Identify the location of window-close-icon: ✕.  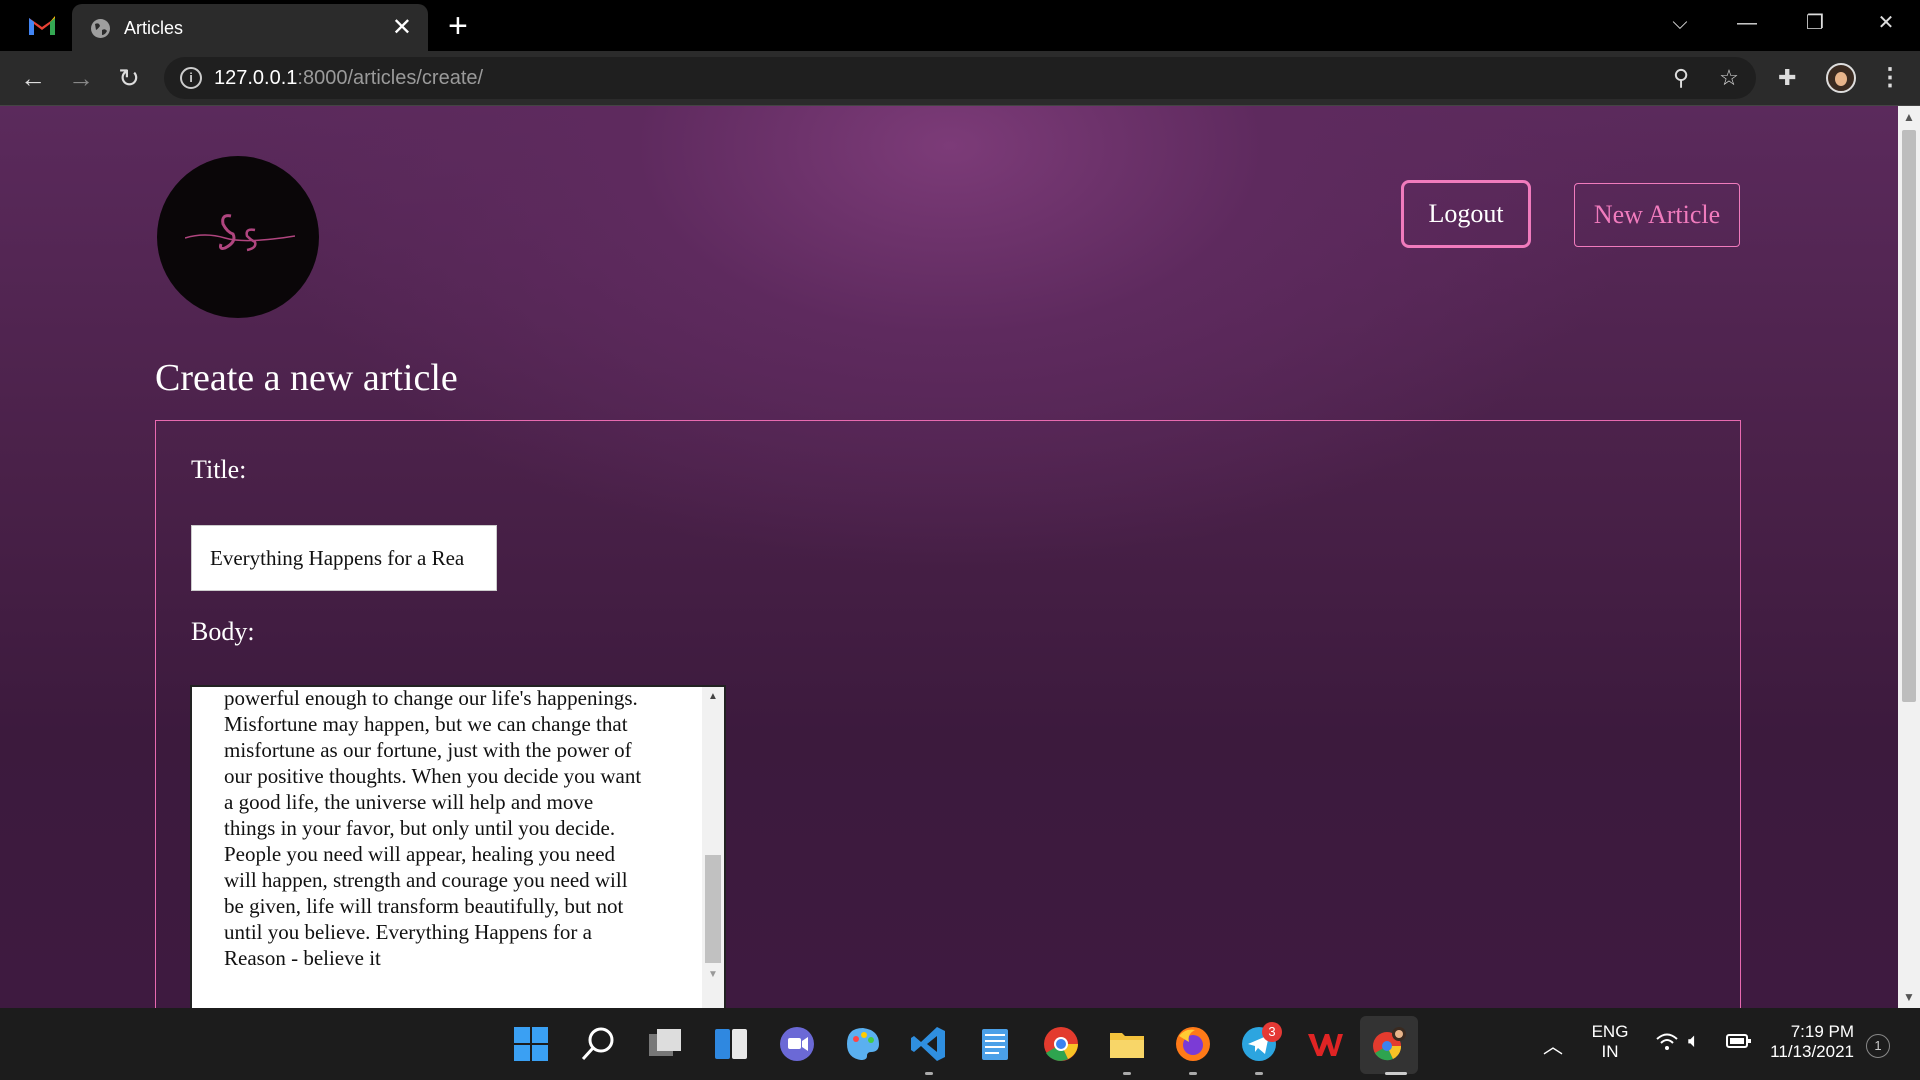
(1886, 23).